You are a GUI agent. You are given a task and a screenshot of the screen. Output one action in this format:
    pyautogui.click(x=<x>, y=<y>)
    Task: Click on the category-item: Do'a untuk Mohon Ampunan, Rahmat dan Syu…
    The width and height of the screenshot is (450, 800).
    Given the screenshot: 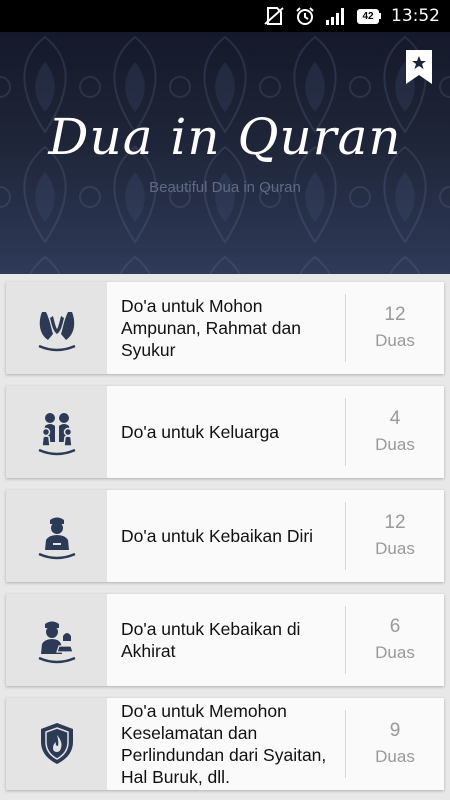 What is the action you would take?
    pyautogui.click(x=225, y=328)
    